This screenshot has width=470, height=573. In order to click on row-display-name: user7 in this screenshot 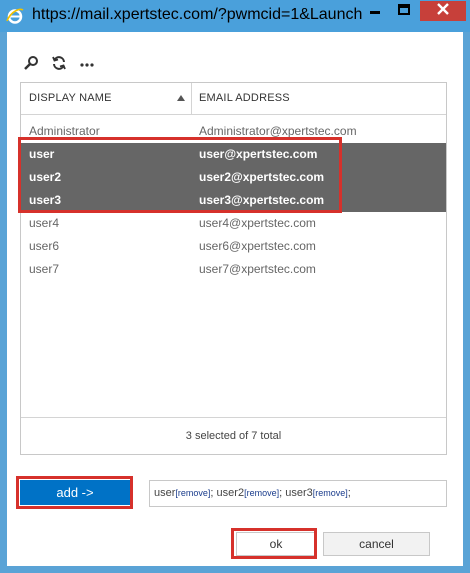, I will do `click(44, 269)`.